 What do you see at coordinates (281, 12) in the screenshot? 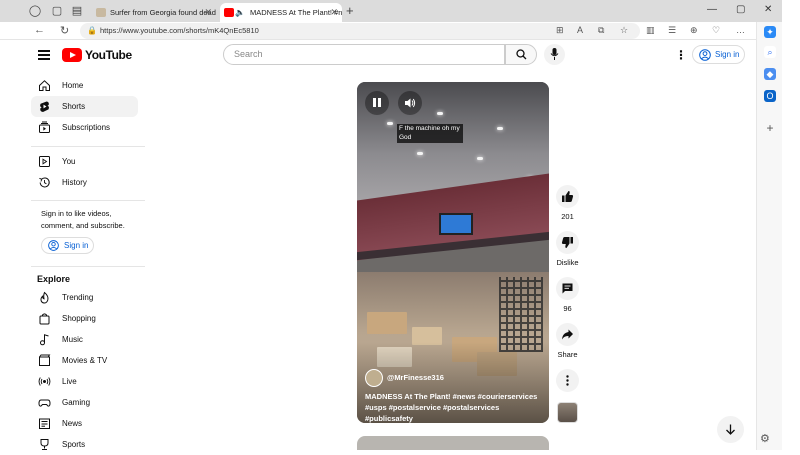
I see `tab-youtube-short: 🔈 MADNESS At The Plant! #ne ✕` at bounding box center [281, 12].